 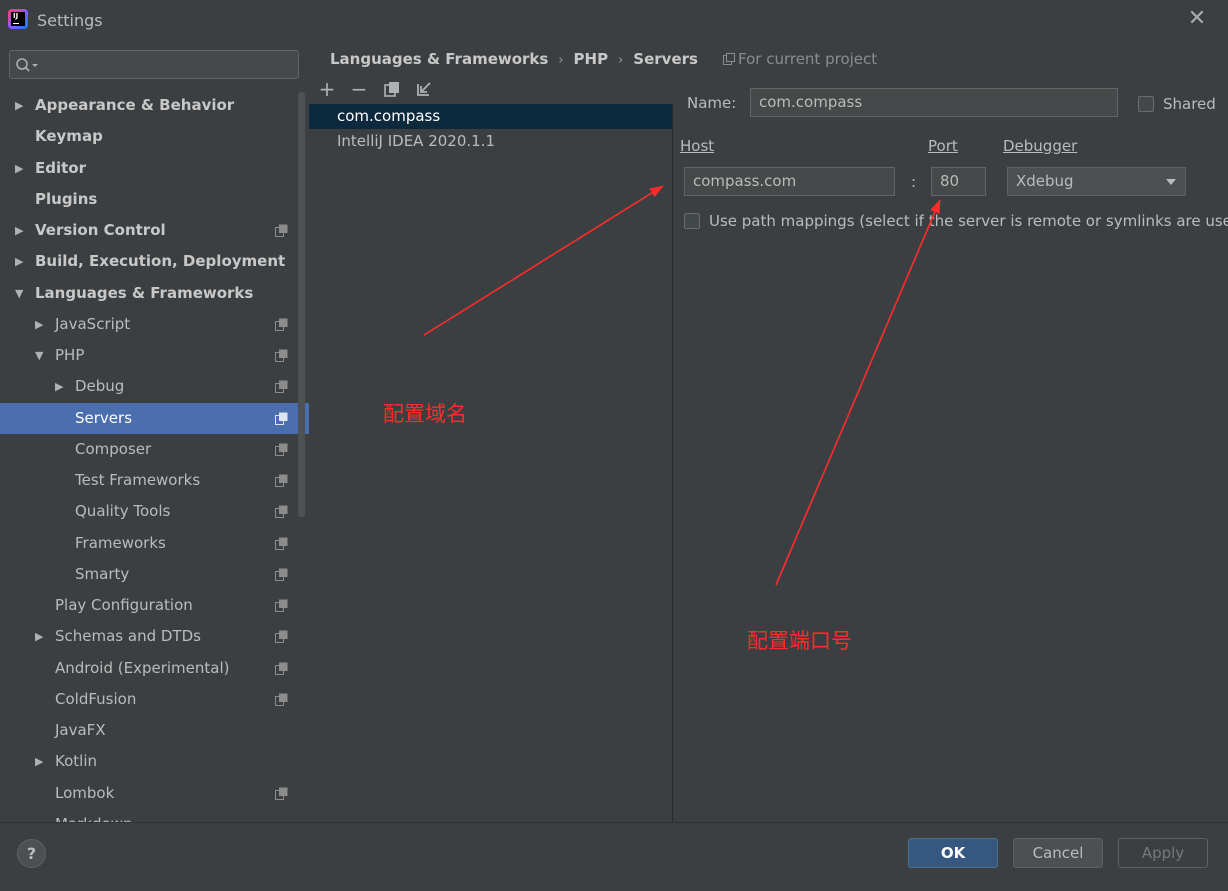 What do you see at coordinates (424, 89) in the screenshot?
I see `import-server-button` at bounding box center [424, 89].